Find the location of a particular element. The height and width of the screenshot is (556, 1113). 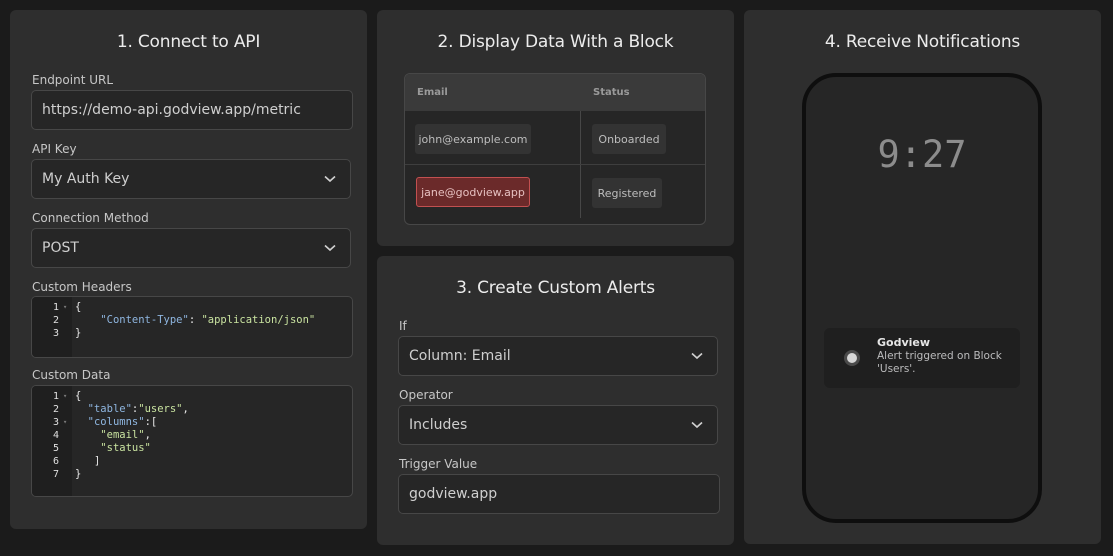

code-text: "table":"users", is located at coordinates (138, 409).